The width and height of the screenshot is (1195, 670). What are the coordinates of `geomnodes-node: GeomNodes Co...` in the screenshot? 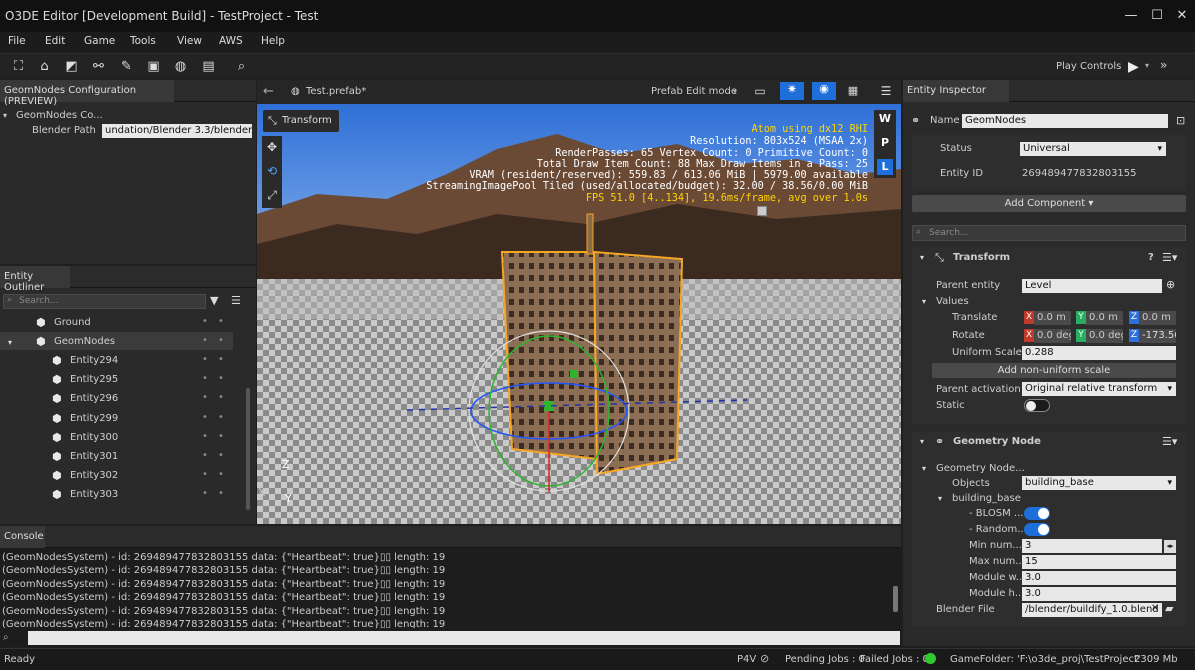 It's located at (59, 115).